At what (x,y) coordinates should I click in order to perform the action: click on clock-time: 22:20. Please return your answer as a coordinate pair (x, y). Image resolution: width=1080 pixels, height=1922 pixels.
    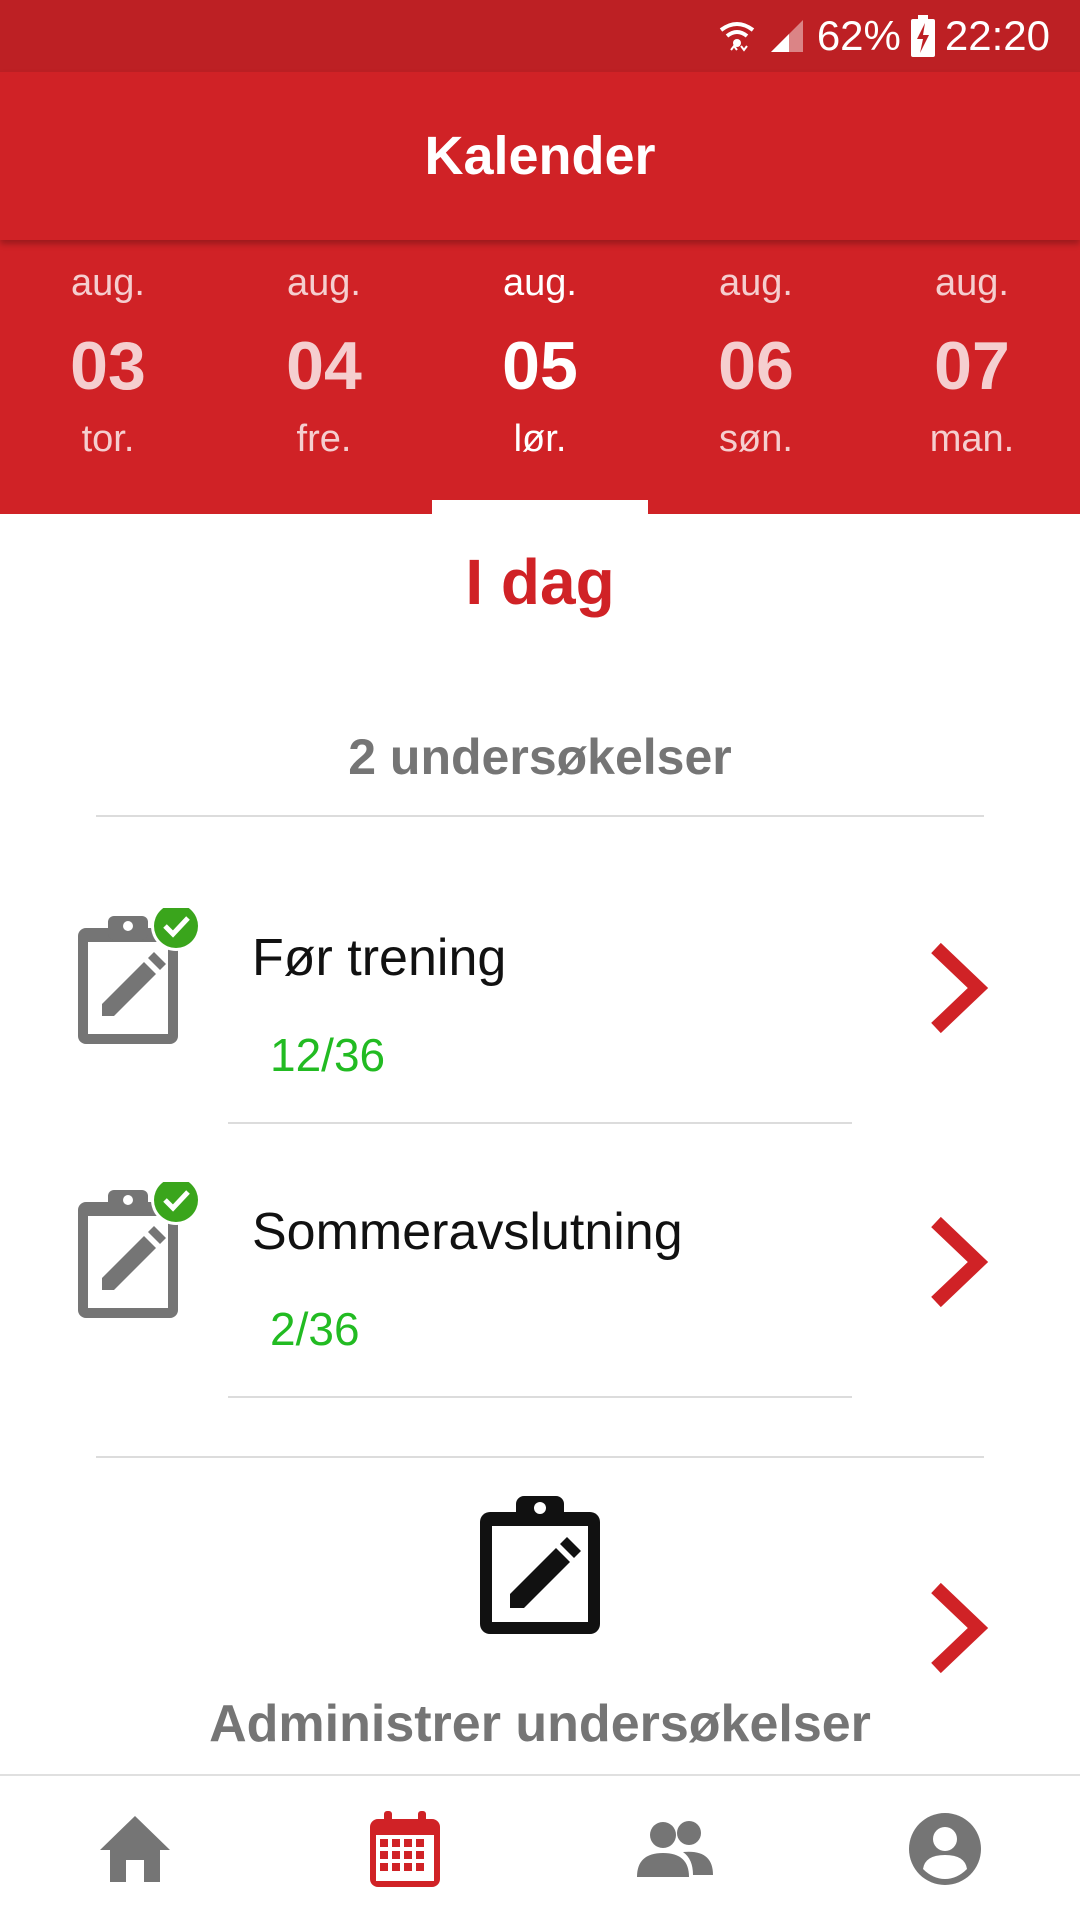
    Looking at the image, I should click on (997, 35).